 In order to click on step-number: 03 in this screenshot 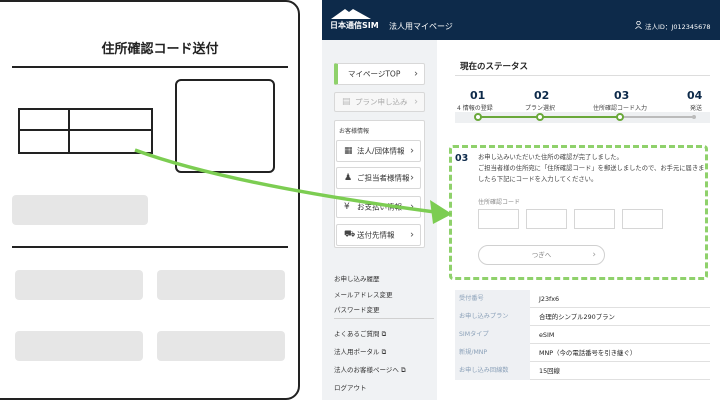, I will do `click(622, 95)`.